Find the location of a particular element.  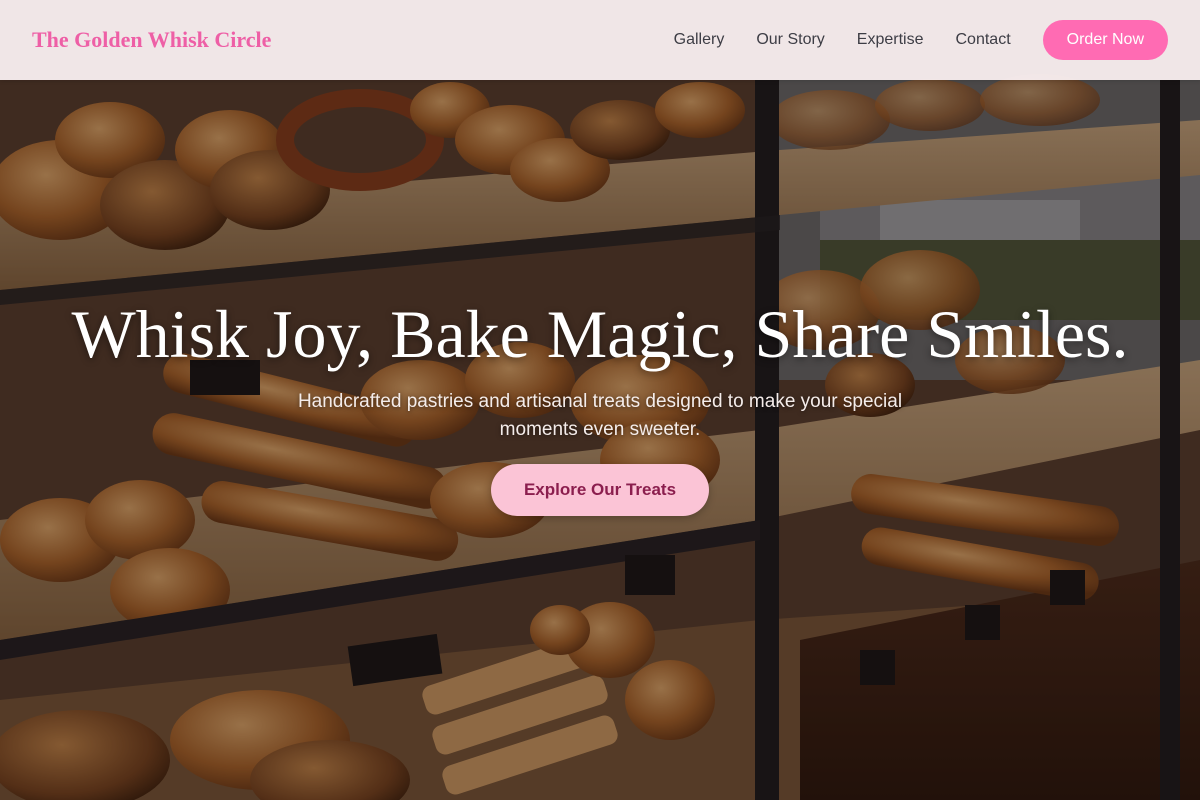

explore-treats-button: Explore Our Treats is located at coordinates (600, 490).